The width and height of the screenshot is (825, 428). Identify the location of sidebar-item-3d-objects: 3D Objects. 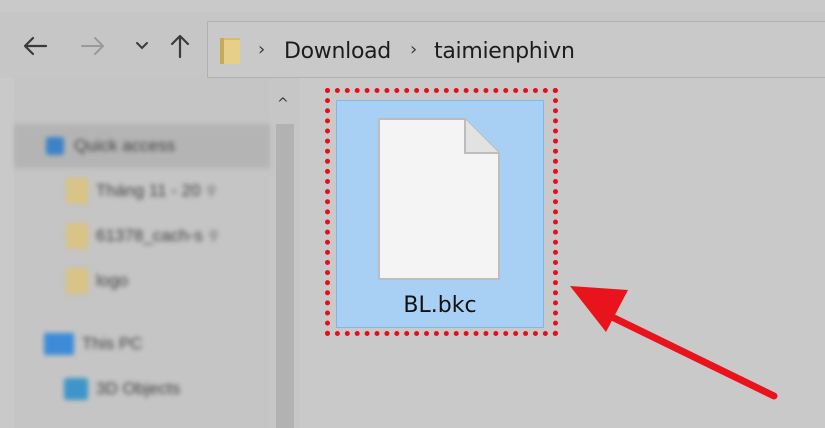
(142, 389).